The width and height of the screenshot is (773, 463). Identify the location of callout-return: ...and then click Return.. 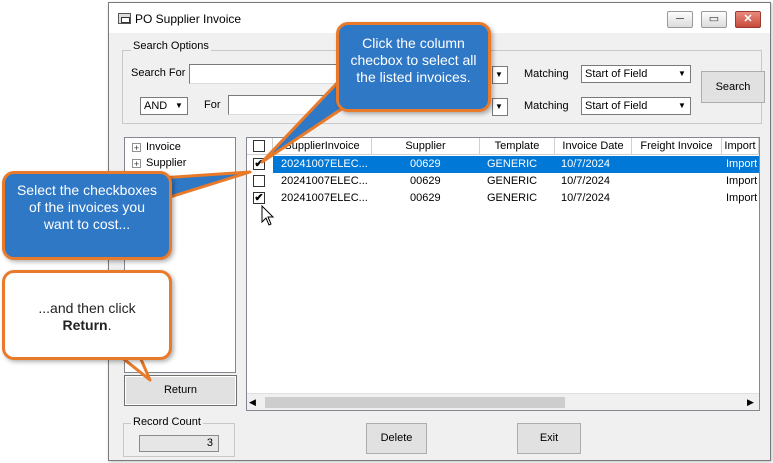
(87, 315).